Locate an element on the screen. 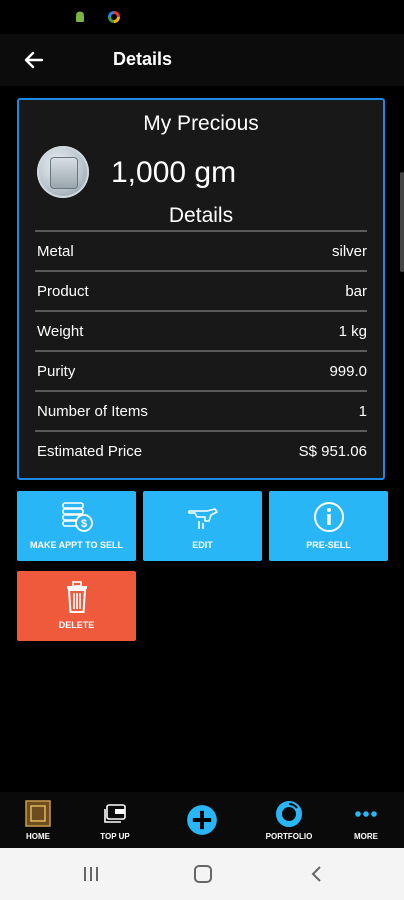 This screenshot has width=404, height=900. detail-value: silver is located at coordinates (349, 251).